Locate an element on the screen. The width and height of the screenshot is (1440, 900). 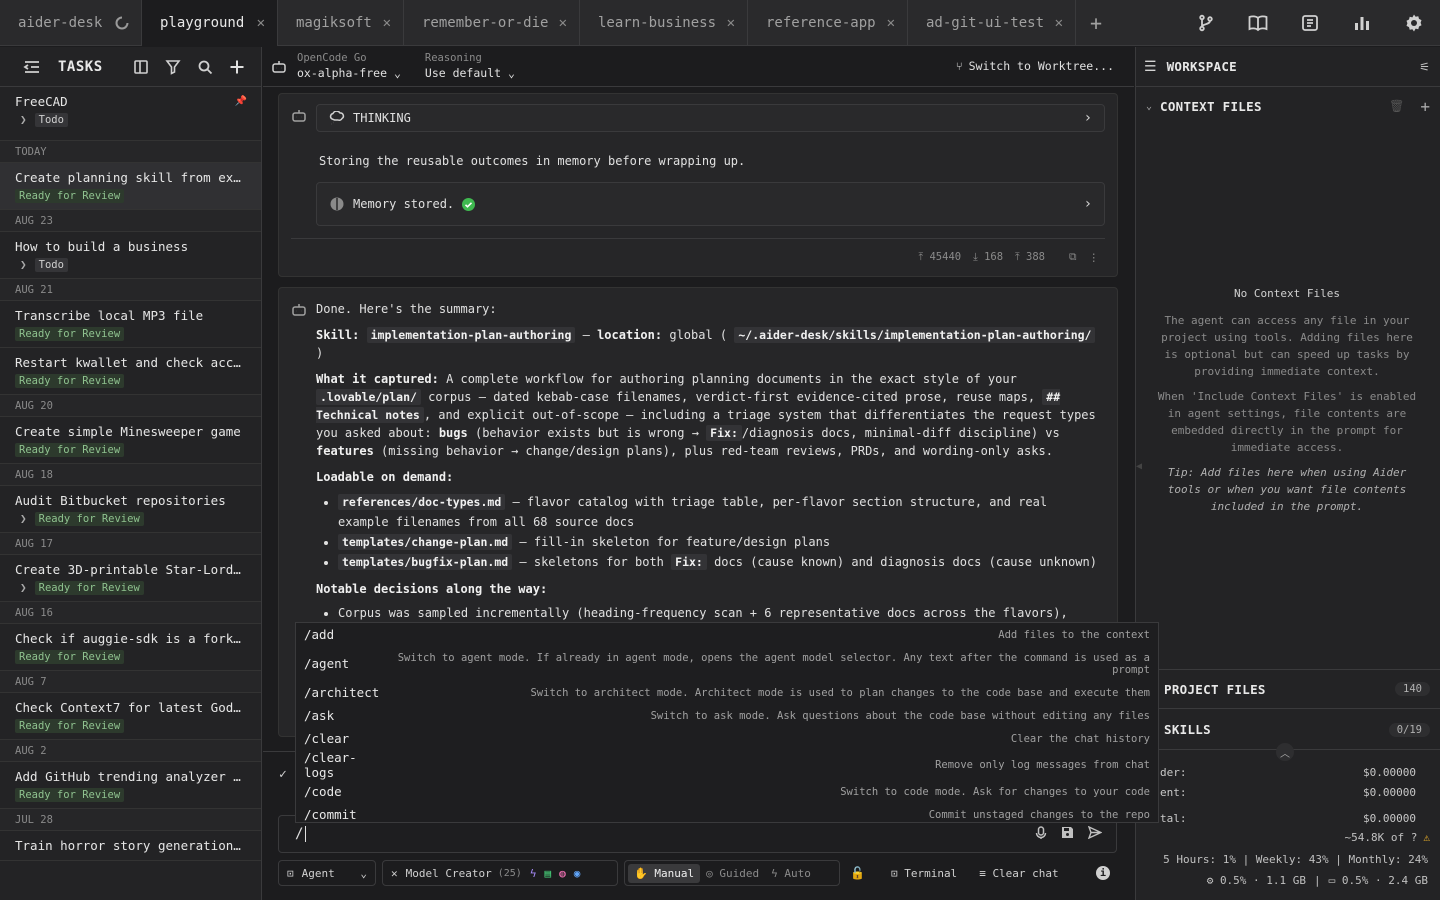
bar-chart-icon is located at coordinates (1362, 23).